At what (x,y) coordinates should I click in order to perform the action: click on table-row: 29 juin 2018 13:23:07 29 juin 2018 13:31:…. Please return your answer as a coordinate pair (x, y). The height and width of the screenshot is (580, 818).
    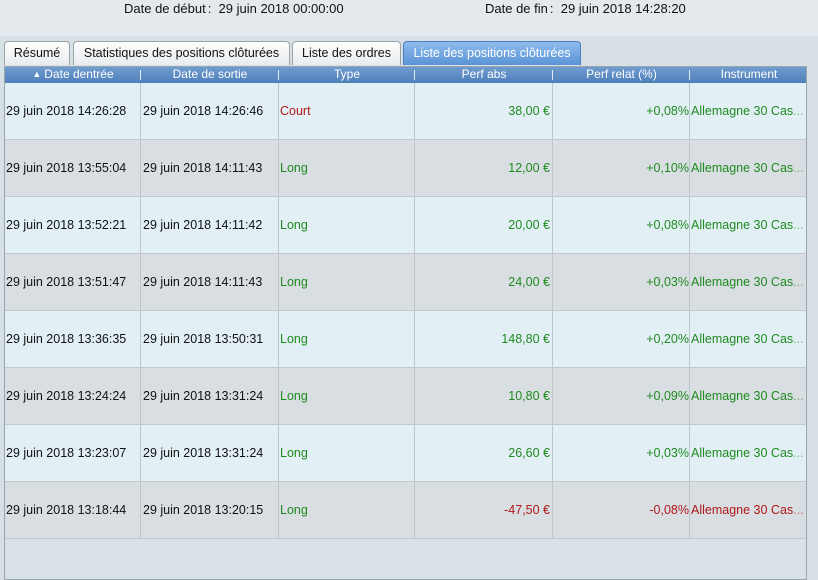
    Looking at the image, I should click on (405, 453).